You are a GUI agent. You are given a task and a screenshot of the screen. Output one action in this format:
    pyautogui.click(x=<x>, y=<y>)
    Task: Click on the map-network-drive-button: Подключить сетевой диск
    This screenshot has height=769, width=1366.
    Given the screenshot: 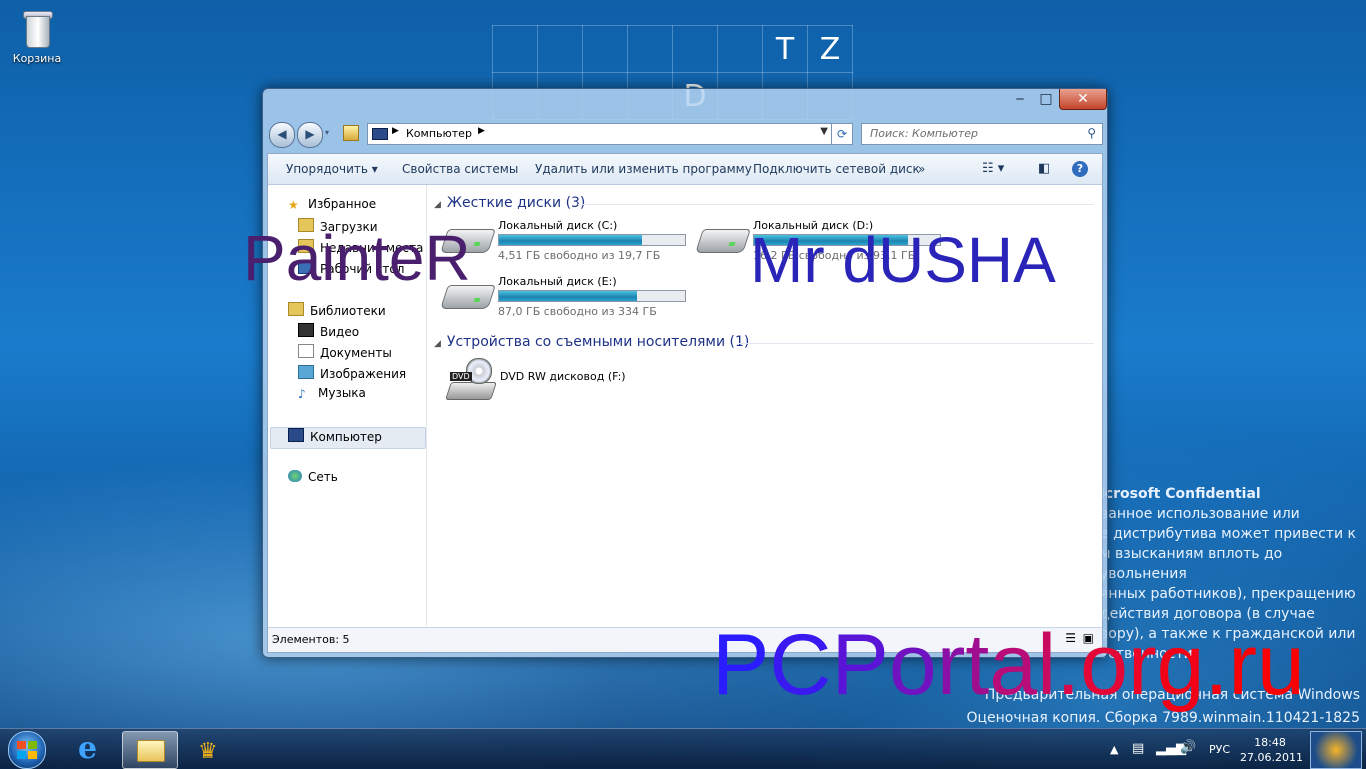 What is the action you would take?
    pyautogui.click(x=836, y=169)
    